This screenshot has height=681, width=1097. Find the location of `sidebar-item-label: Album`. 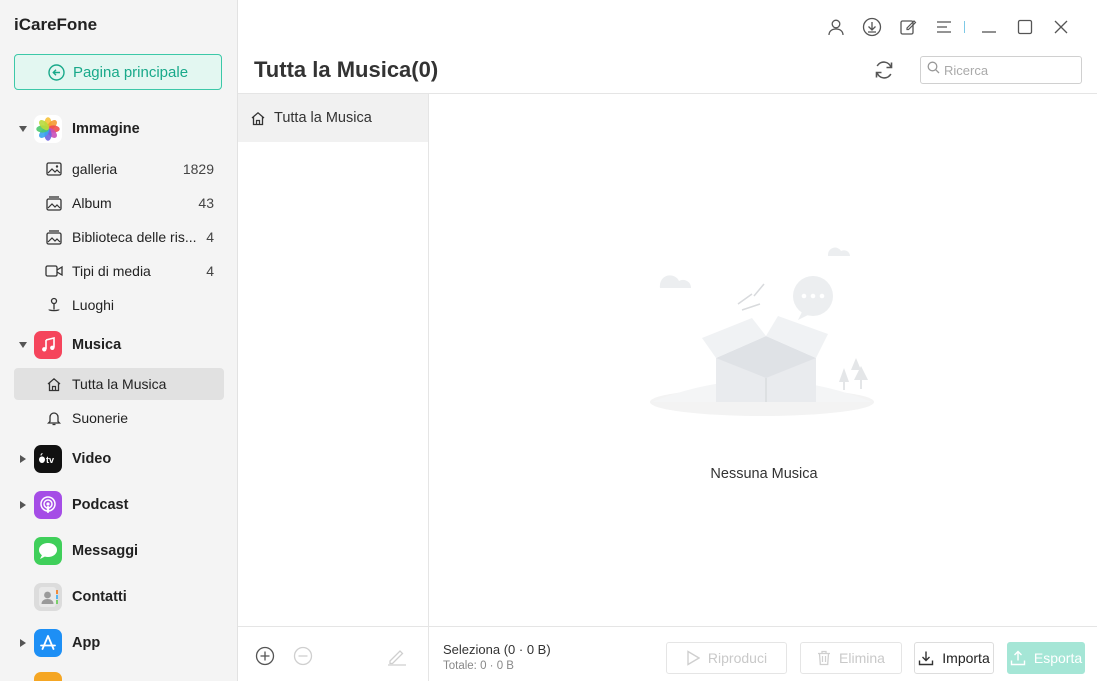

sidebar-item-label: Album is located at coordinates (92, 203).